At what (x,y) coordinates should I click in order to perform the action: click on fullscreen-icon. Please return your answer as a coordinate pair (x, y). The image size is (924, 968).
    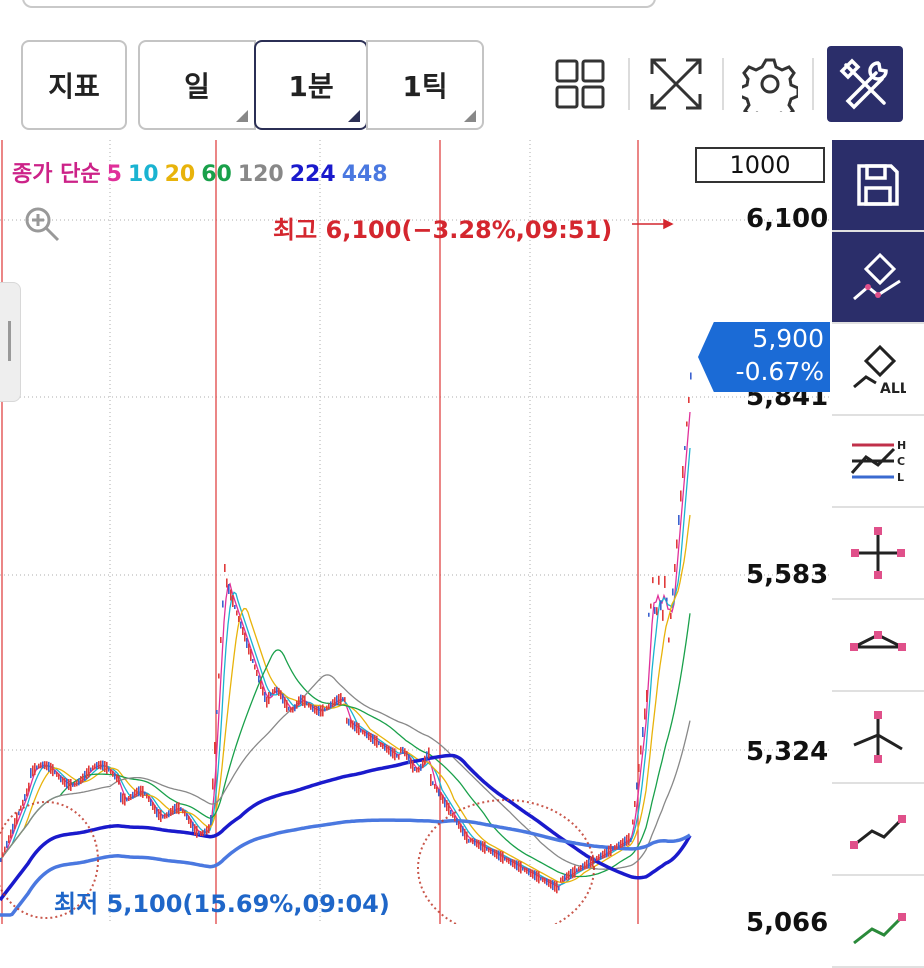
    Looking at the image, I should click on (676, 84).